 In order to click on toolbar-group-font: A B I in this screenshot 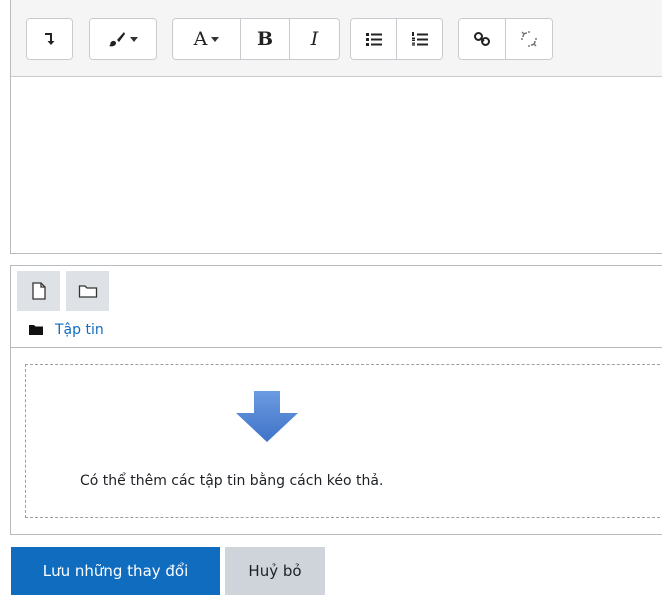, I will do `click(256, 39)`.